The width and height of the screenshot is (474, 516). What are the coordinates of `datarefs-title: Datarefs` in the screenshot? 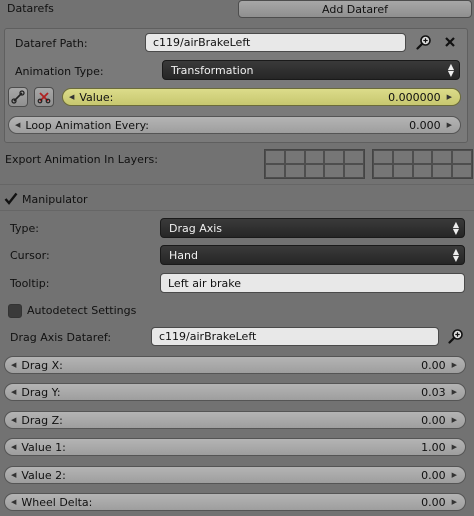 It's located at (30, 8).